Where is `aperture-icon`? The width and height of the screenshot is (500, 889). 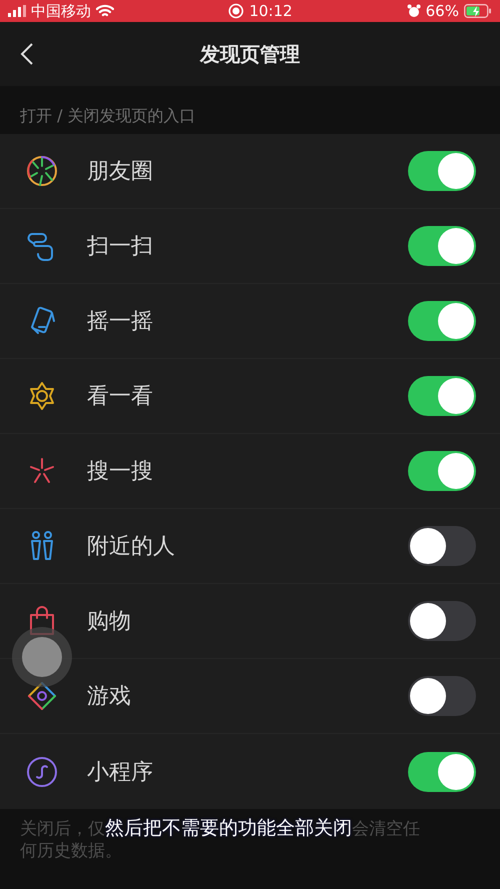
aperture-icon is located at coordinates (42, 171).